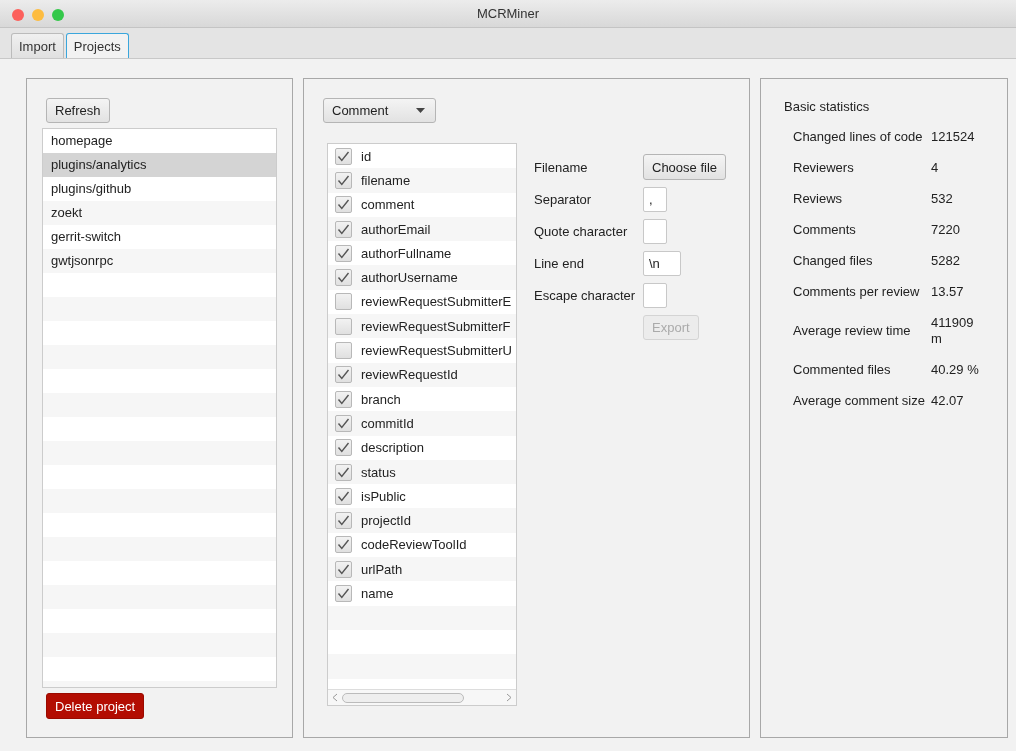 This screenshot has width=1016, height=751. I want to click on option-label: Quote character, so click(581, 231).